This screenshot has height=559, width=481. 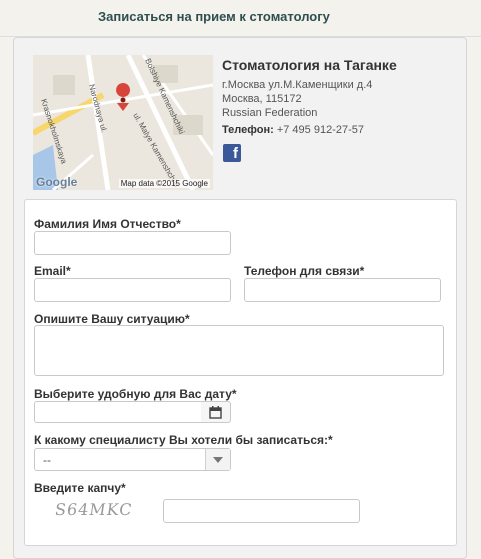 What do you see at coordinates (248, 130) in the screenshot?
I see `phone-label: Телефон:` at bounding box center [248, 130].